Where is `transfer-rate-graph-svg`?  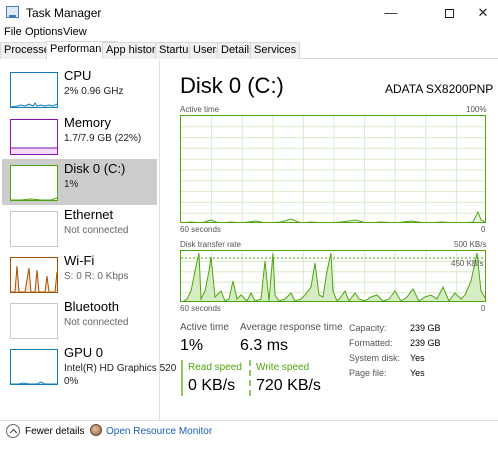
transfer-rate-graph-svg is located at coordinates (333, 276).